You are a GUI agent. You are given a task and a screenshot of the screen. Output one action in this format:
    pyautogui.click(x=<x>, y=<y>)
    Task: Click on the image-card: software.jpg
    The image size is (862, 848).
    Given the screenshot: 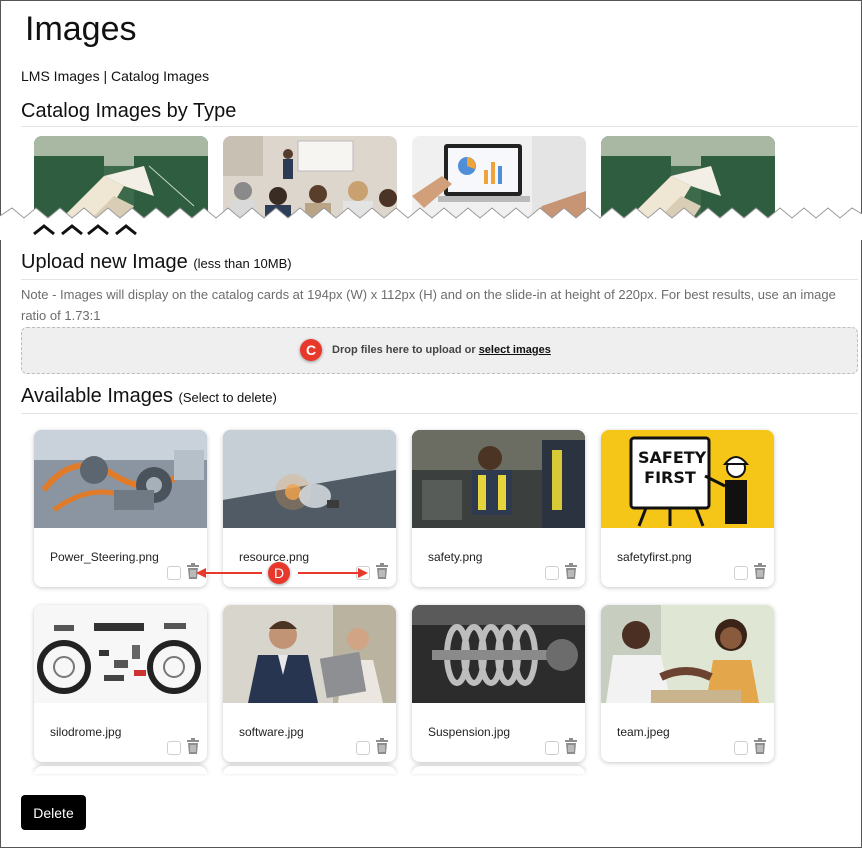 What is the action you would take?
    pyautogui.click(x=309, y=683)
    